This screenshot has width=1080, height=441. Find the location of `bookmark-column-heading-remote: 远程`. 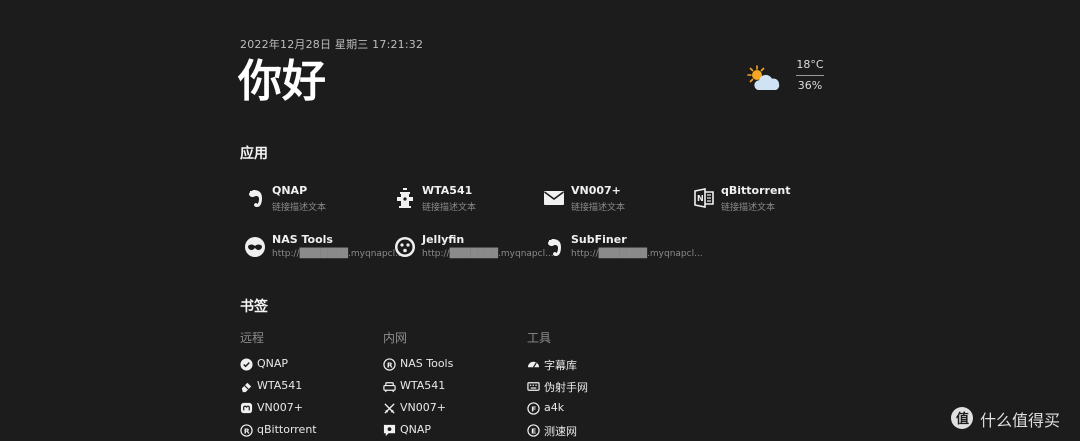

bookmark-column-heading-remote: 远程 is located at coordinates (252, 338).